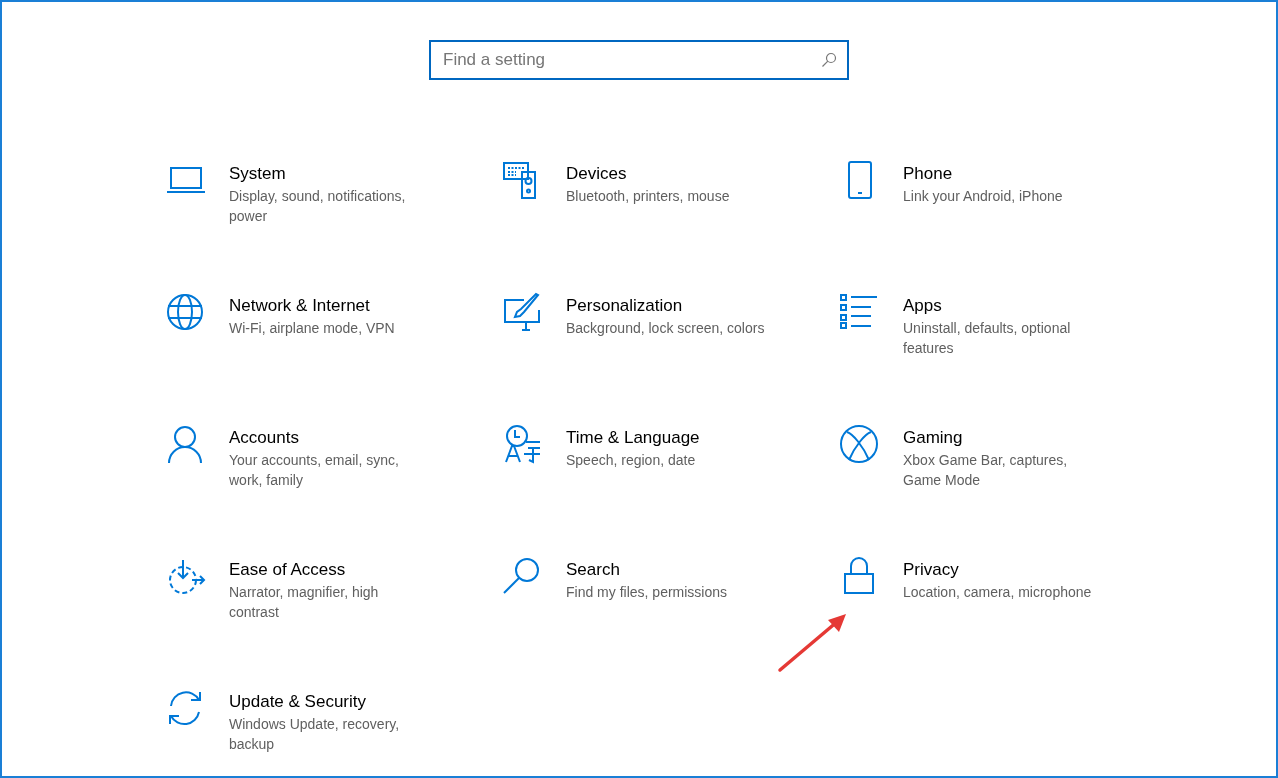 Image resolution: width=1278 pixels, height=778 pixels. I want to click on category-title: Apps, so click(923, 306).